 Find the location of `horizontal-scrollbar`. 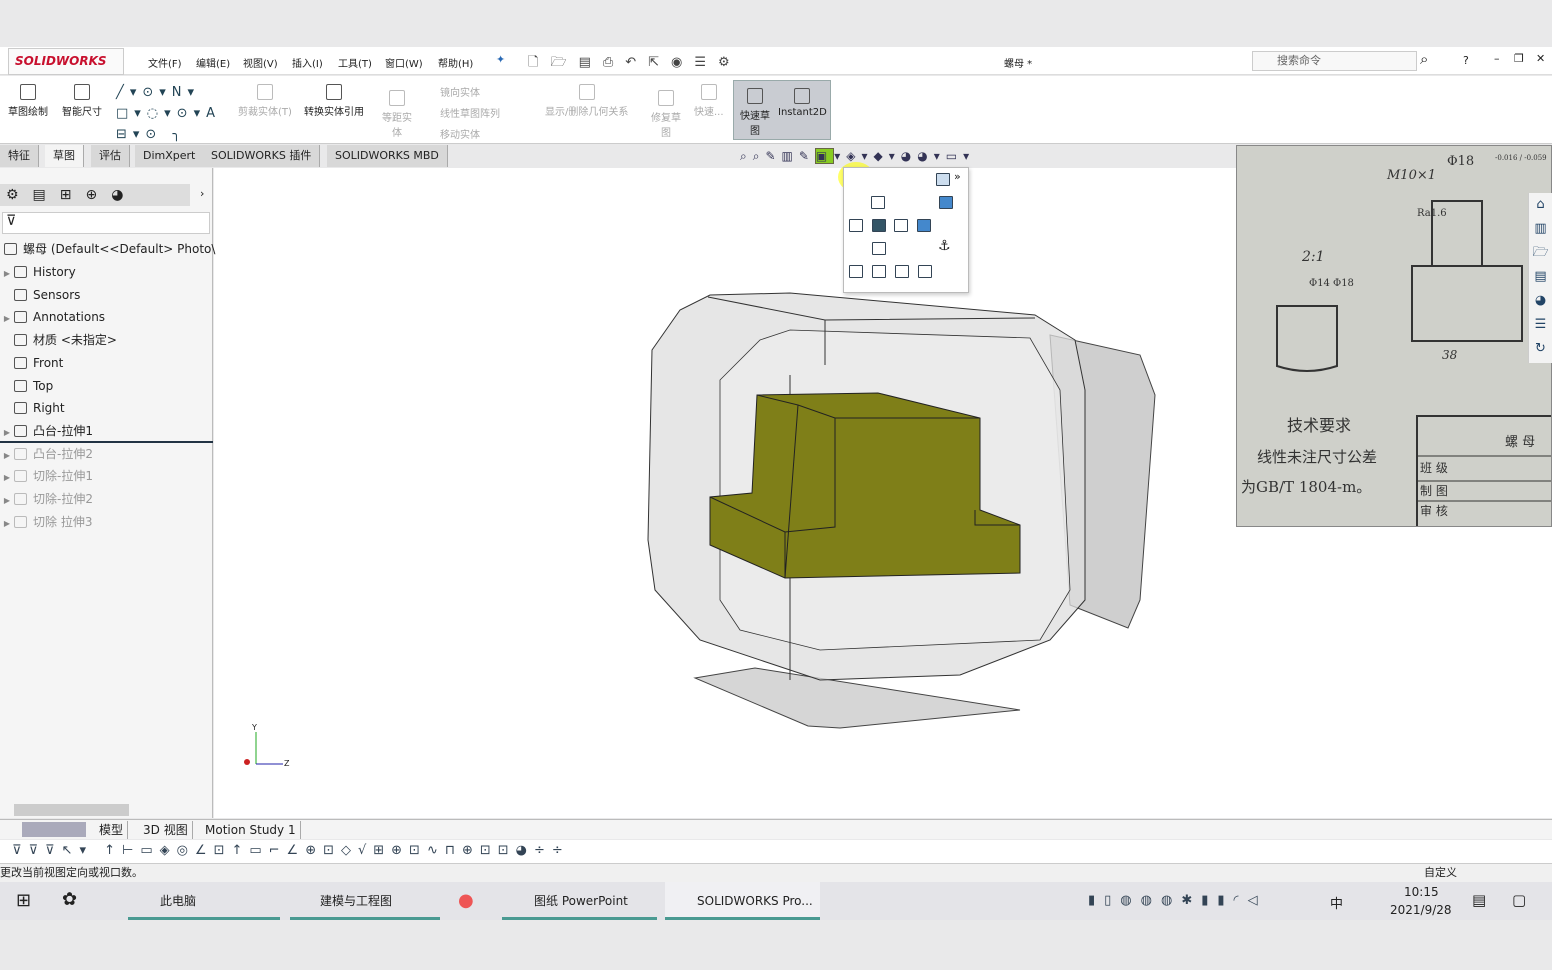

horizontal-scrollbar is located at coordinates (71, 810).